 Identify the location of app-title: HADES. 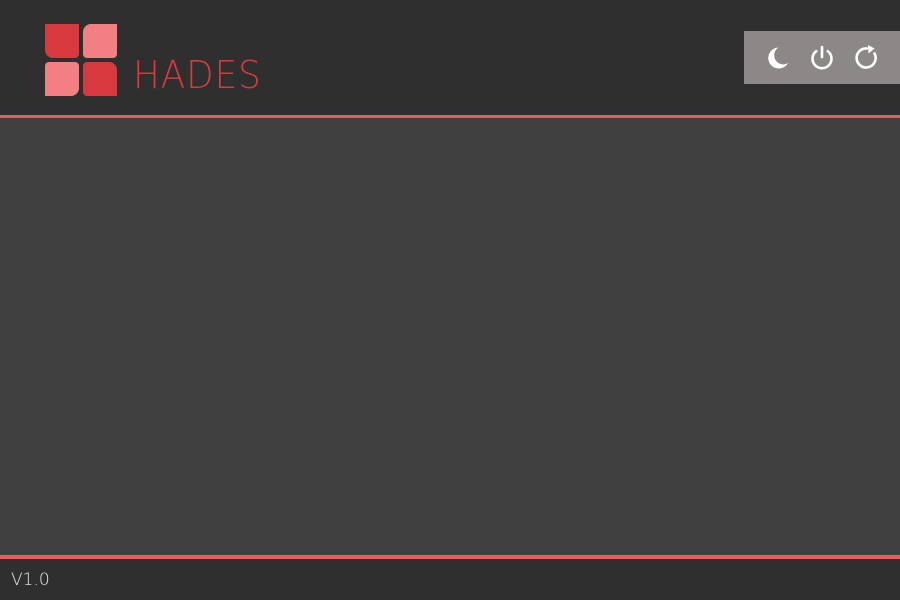
(197, 75).